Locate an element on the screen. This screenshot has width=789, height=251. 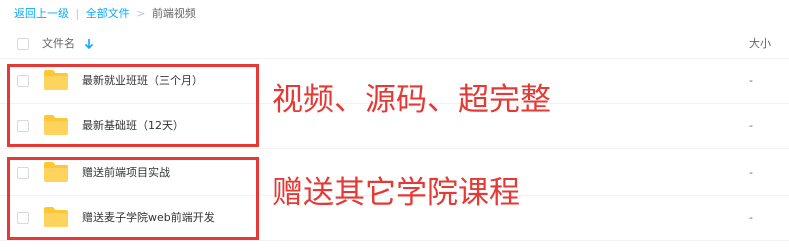
column-header-size: 大小 is located at coordinates (760, 44).